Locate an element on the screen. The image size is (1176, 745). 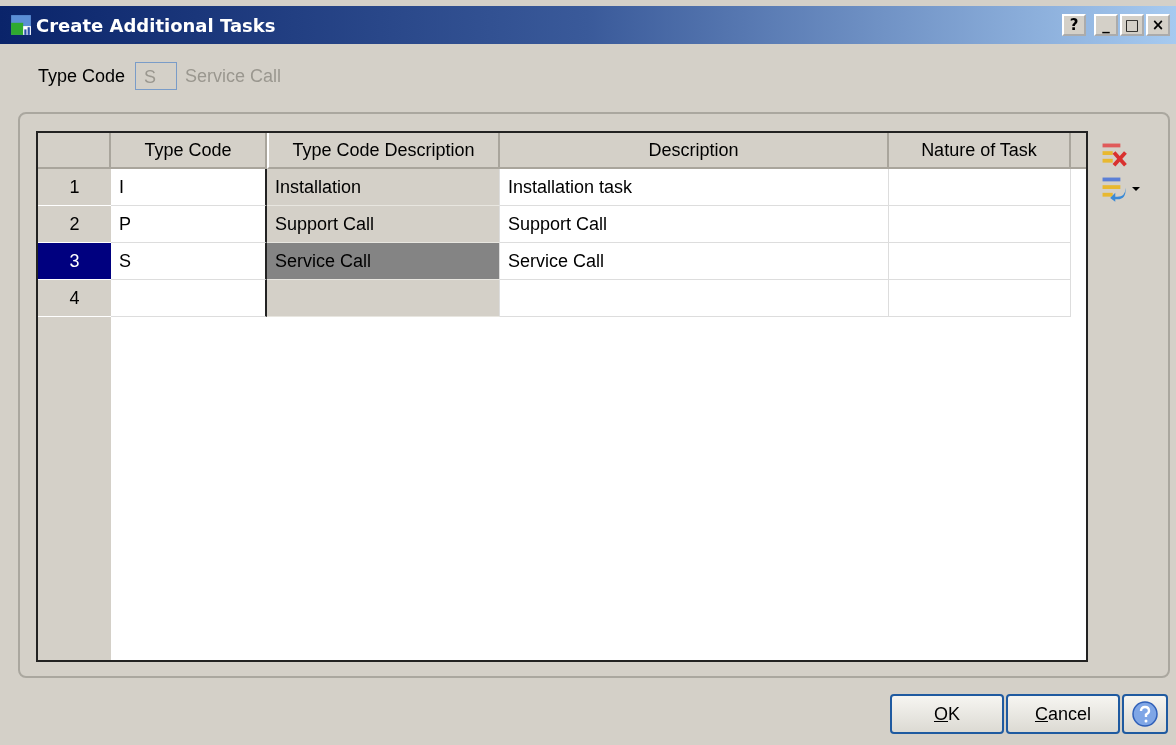
column-header: Description is located at coordinates (694, 151).